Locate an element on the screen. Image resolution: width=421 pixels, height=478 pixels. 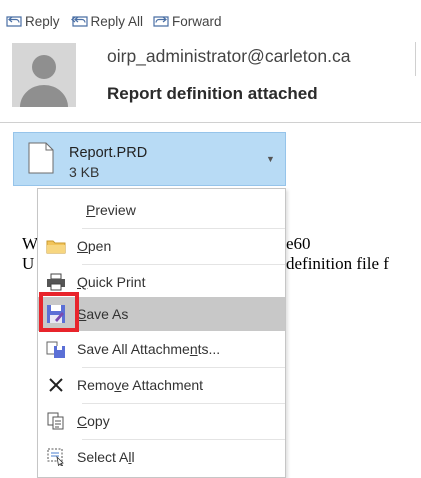
reply-icon is located at coordinates (14, 21).